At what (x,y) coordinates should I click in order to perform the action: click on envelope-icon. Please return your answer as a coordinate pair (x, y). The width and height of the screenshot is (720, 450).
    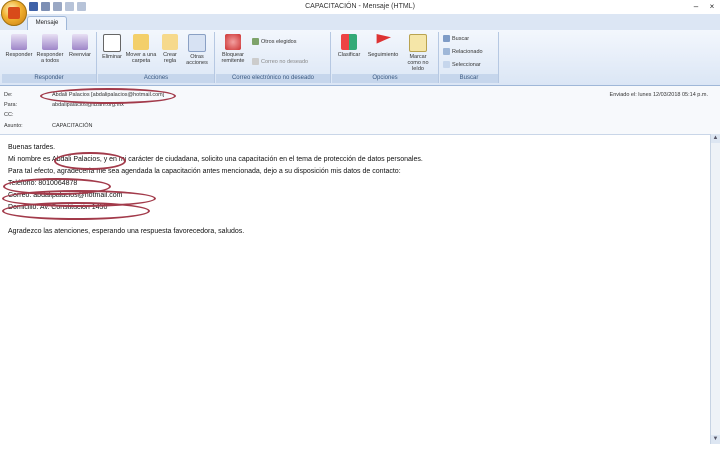
    Looking at the image, I should click on (418, 43).